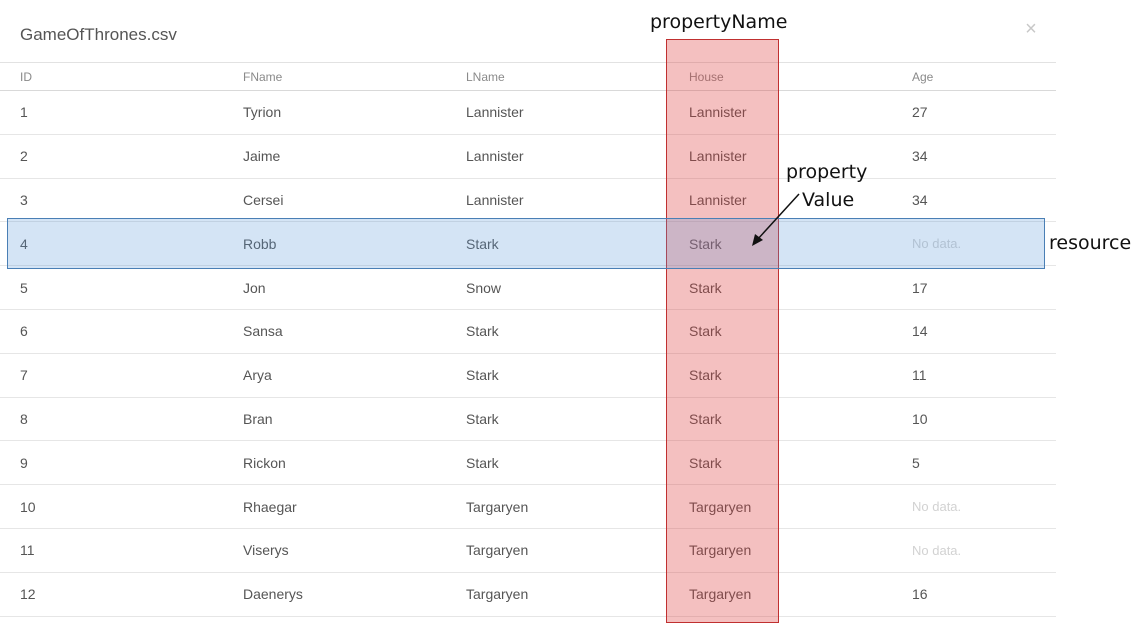  Describe the element at coordinates (28, 594) in the screenshot. I see `cell-id: 12` at that location.